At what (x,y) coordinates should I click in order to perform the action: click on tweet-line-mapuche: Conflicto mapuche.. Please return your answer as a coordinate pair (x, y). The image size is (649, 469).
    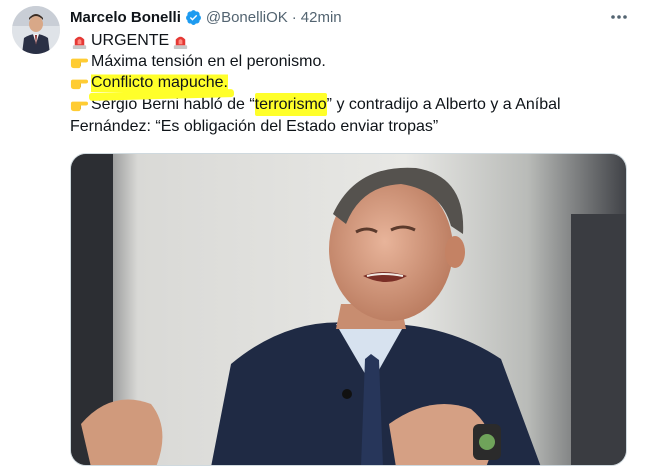
    Looking at the image, I should click on (350, 82).